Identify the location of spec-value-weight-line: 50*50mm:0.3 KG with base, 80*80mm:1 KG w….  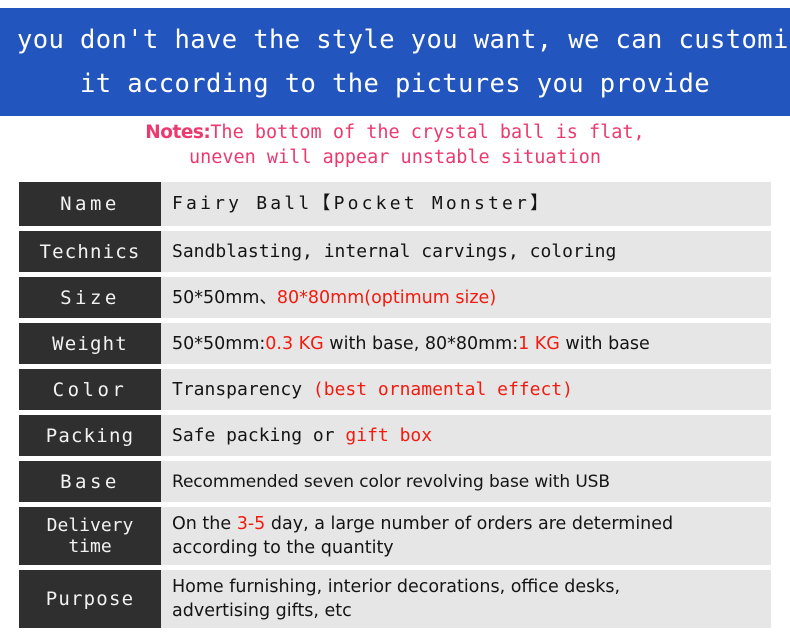
(471, 344).